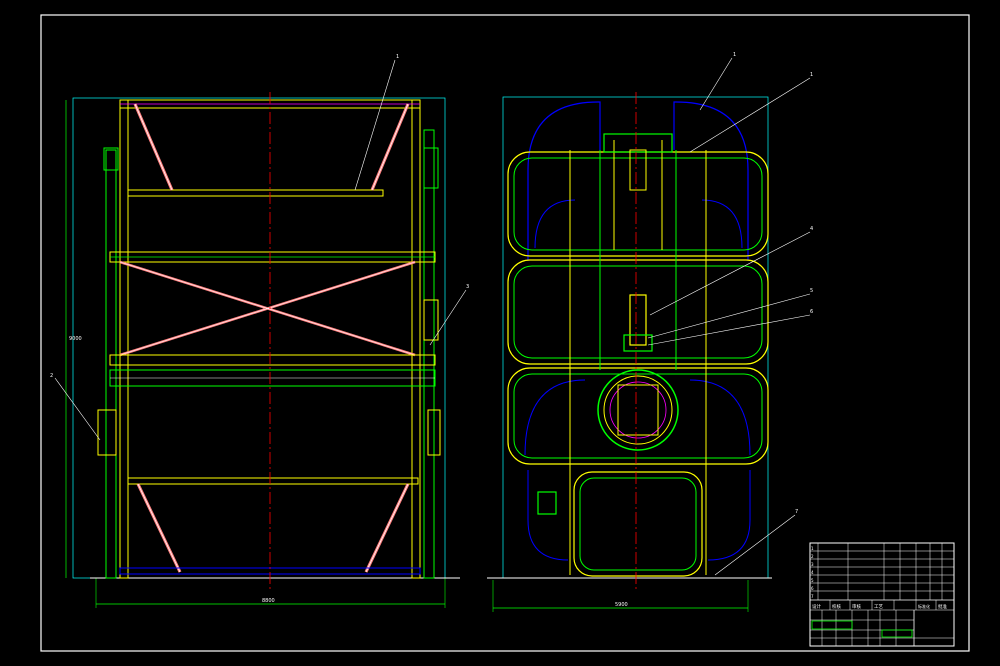  Describe the element at coordinates (836, 606) in the screenshot. I see `tb-label-check: 校核` at that location.